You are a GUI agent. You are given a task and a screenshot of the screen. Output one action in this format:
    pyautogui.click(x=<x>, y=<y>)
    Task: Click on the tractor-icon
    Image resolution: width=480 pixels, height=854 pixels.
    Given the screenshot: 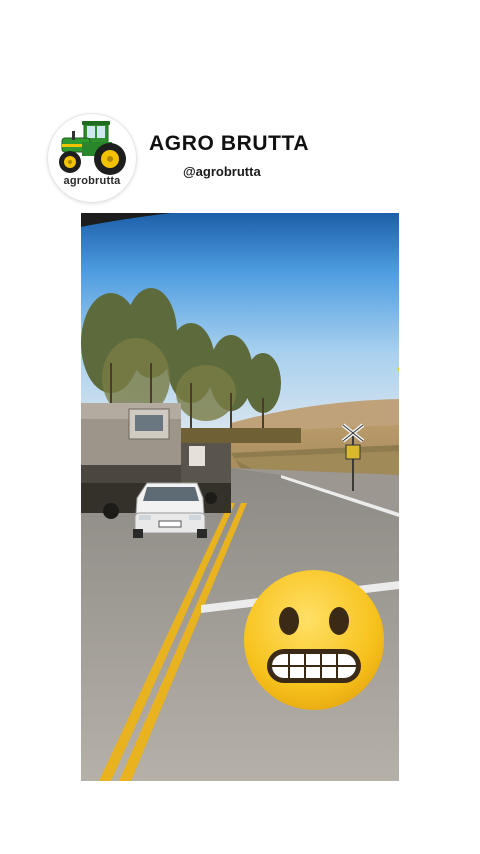 What is the action you would take?
    pyautogui.click(x=92, y=148)
    